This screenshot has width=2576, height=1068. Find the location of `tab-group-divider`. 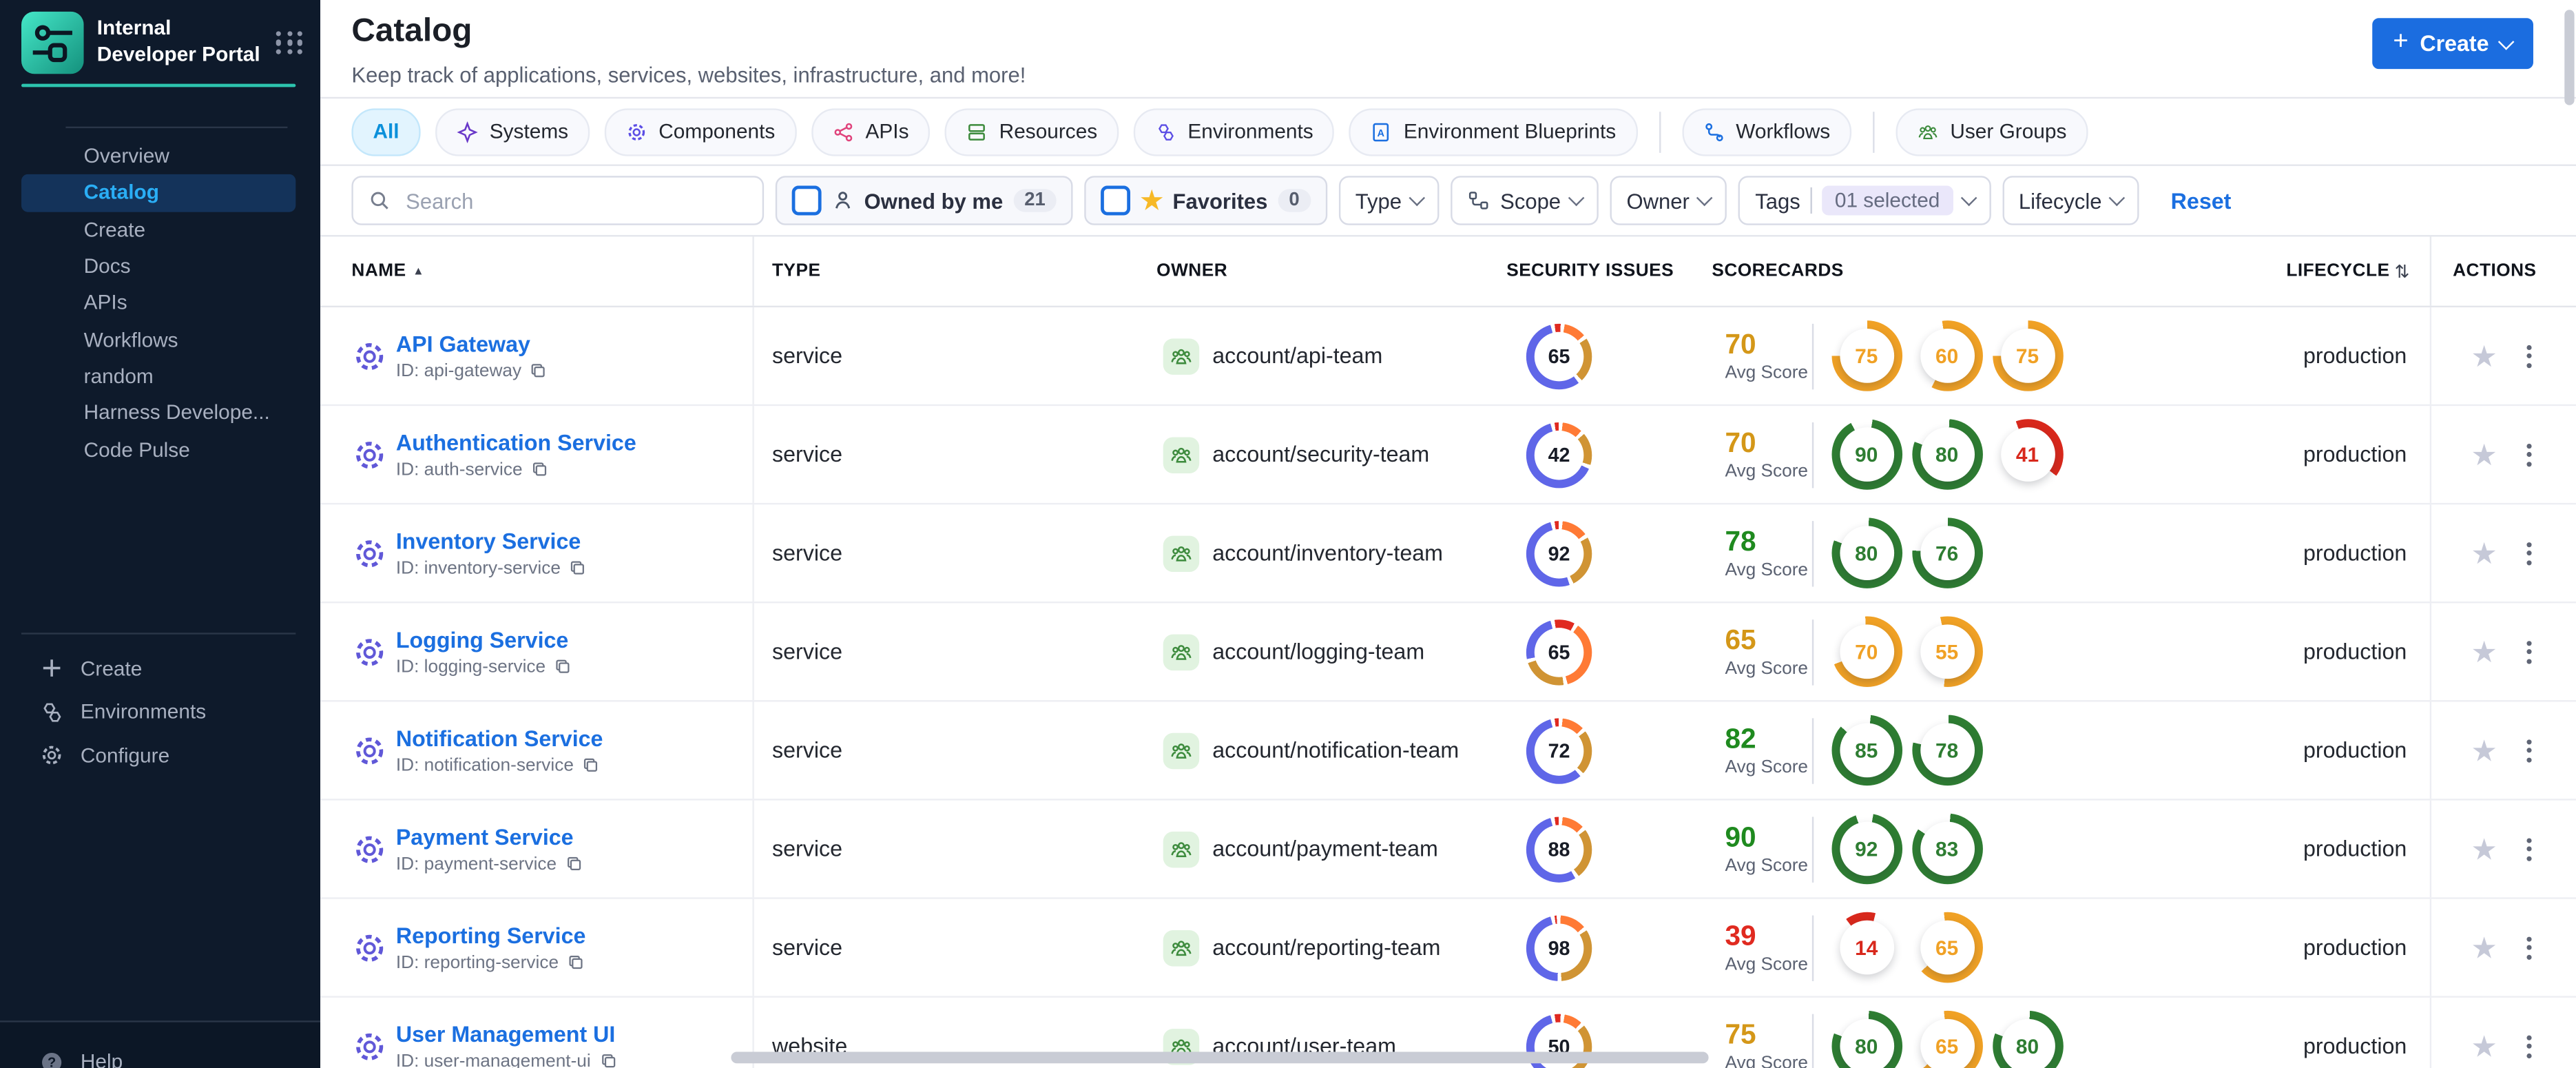

tab-group-divider is located at coordinates (1874, 132).